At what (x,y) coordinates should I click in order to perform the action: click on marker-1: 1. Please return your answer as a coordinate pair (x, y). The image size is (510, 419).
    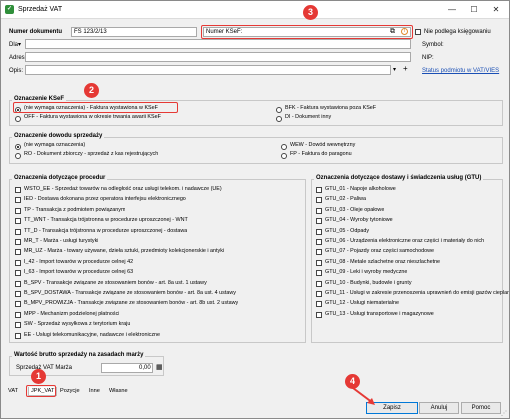
    Looking at the image, I should click on (38, 376).